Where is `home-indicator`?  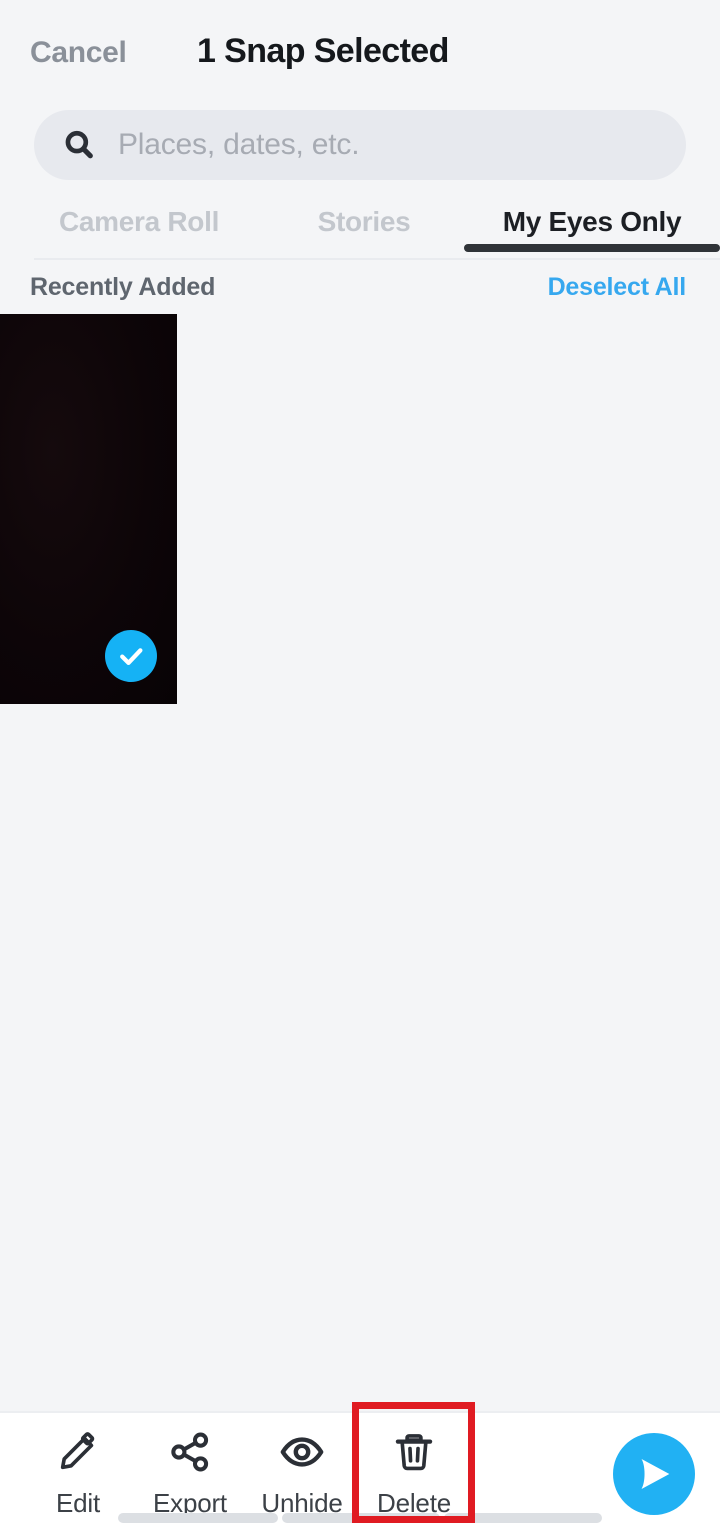
home-indicator is located at coordinates (360, 1518).